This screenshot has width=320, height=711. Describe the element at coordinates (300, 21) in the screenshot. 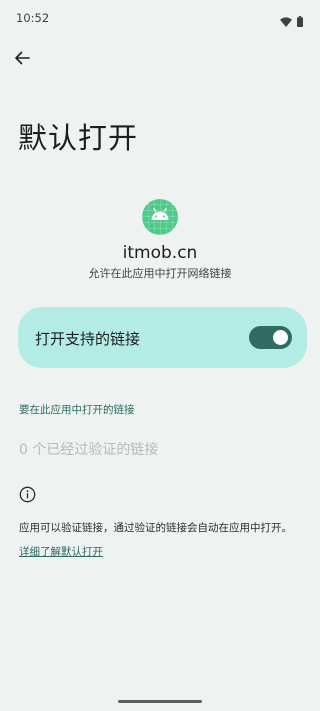

I see `battery-icon` at that location.